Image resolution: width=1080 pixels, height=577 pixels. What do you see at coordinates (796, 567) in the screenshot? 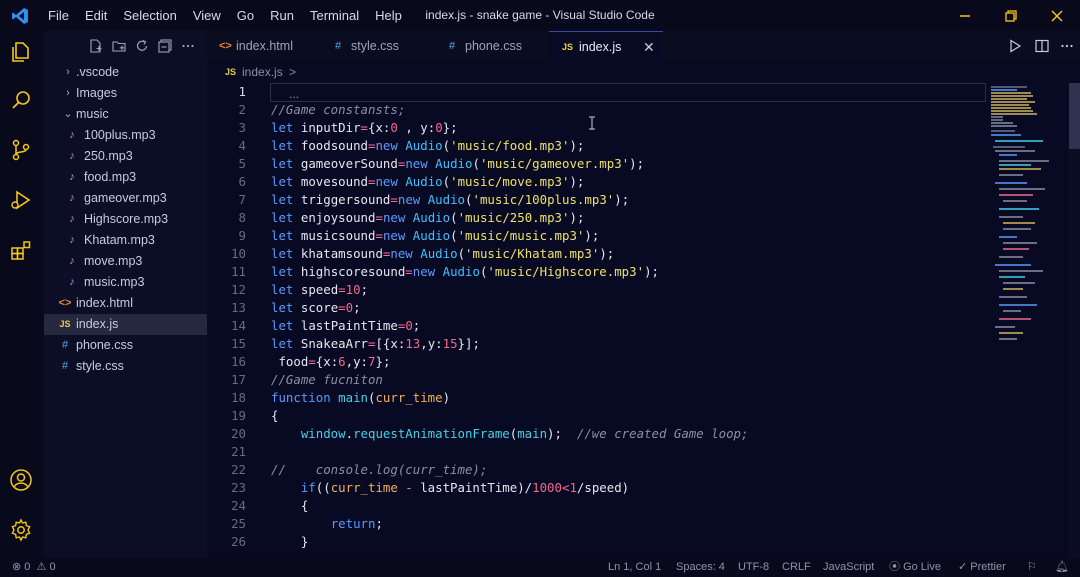
I see `end-of-line: CRLF` at bounding box center [796, 567].